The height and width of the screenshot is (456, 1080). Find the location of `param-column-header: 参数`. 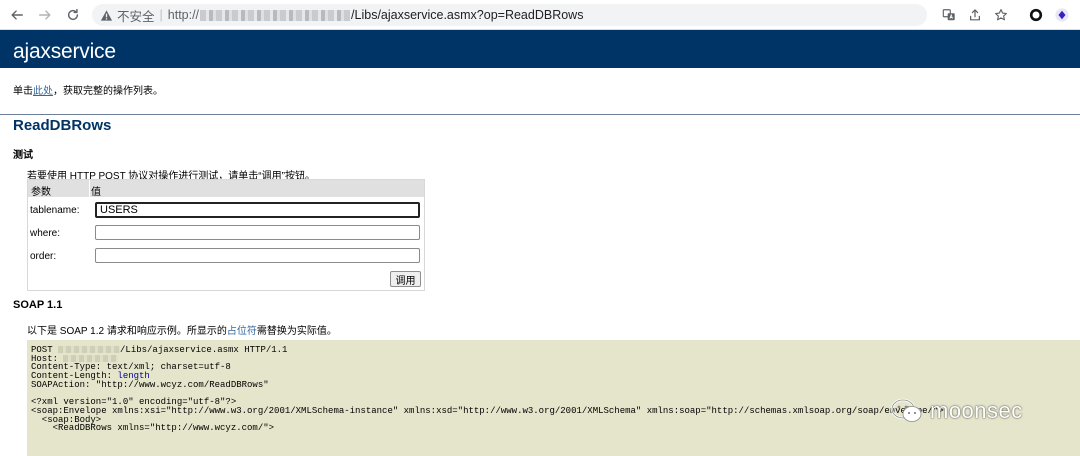

param-column-header: 参数 is located at coordinates (41, 192).